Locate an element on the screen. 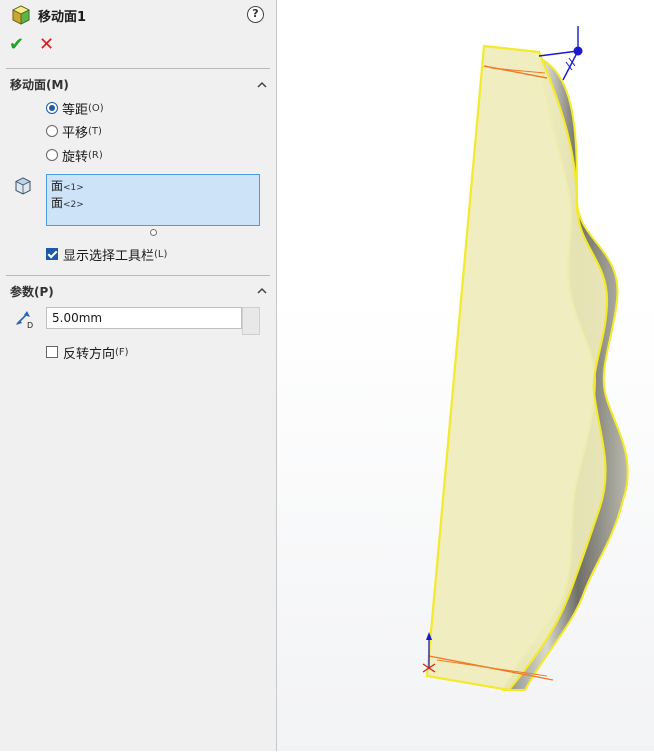  distance-icon: D is located at coordinates (24, 320).